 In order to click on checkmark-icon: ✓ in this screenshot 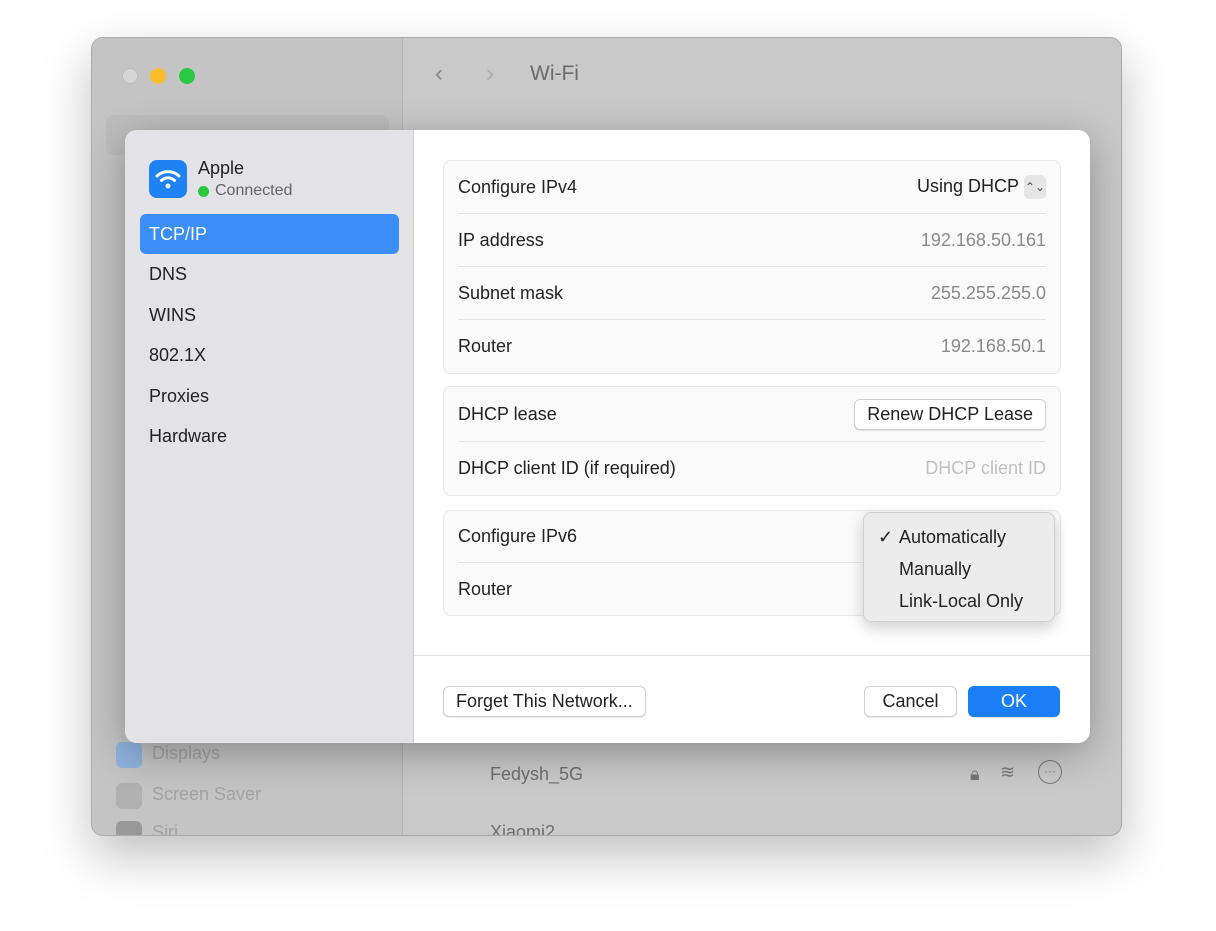, I will do `click(886, 537)`.